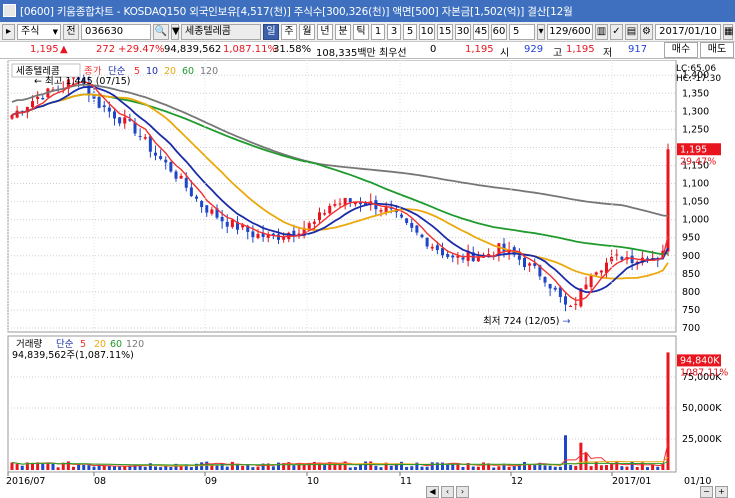 Image resolution: width=735 pixels, height=498 pixels. I want to click on period-minute: 분, so click(343, 32).